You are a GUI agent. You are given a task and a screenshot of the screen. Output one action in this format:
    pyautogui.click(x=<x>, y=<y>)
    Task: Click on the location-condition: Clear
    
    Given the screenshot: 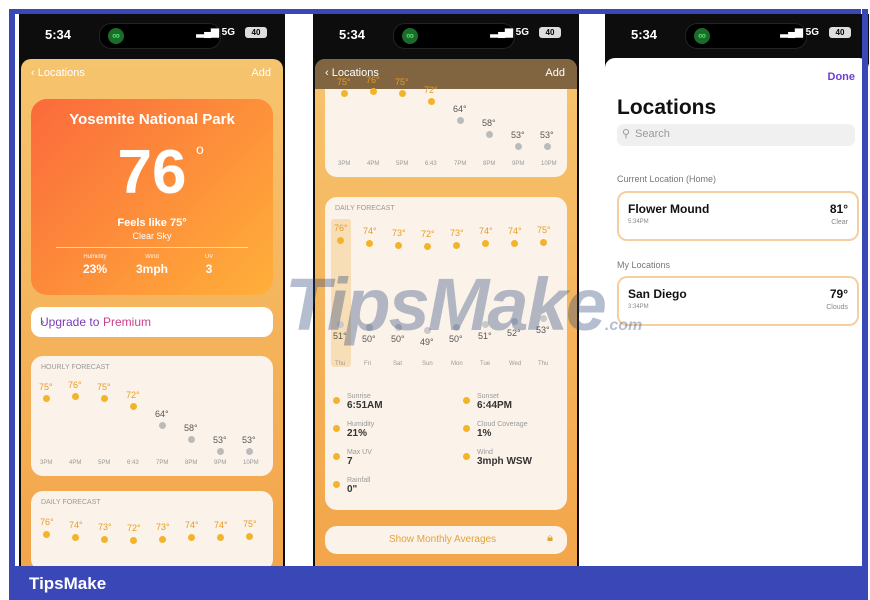 What is the action you would take?
    pyautogui.click(x=839, y=222)
    